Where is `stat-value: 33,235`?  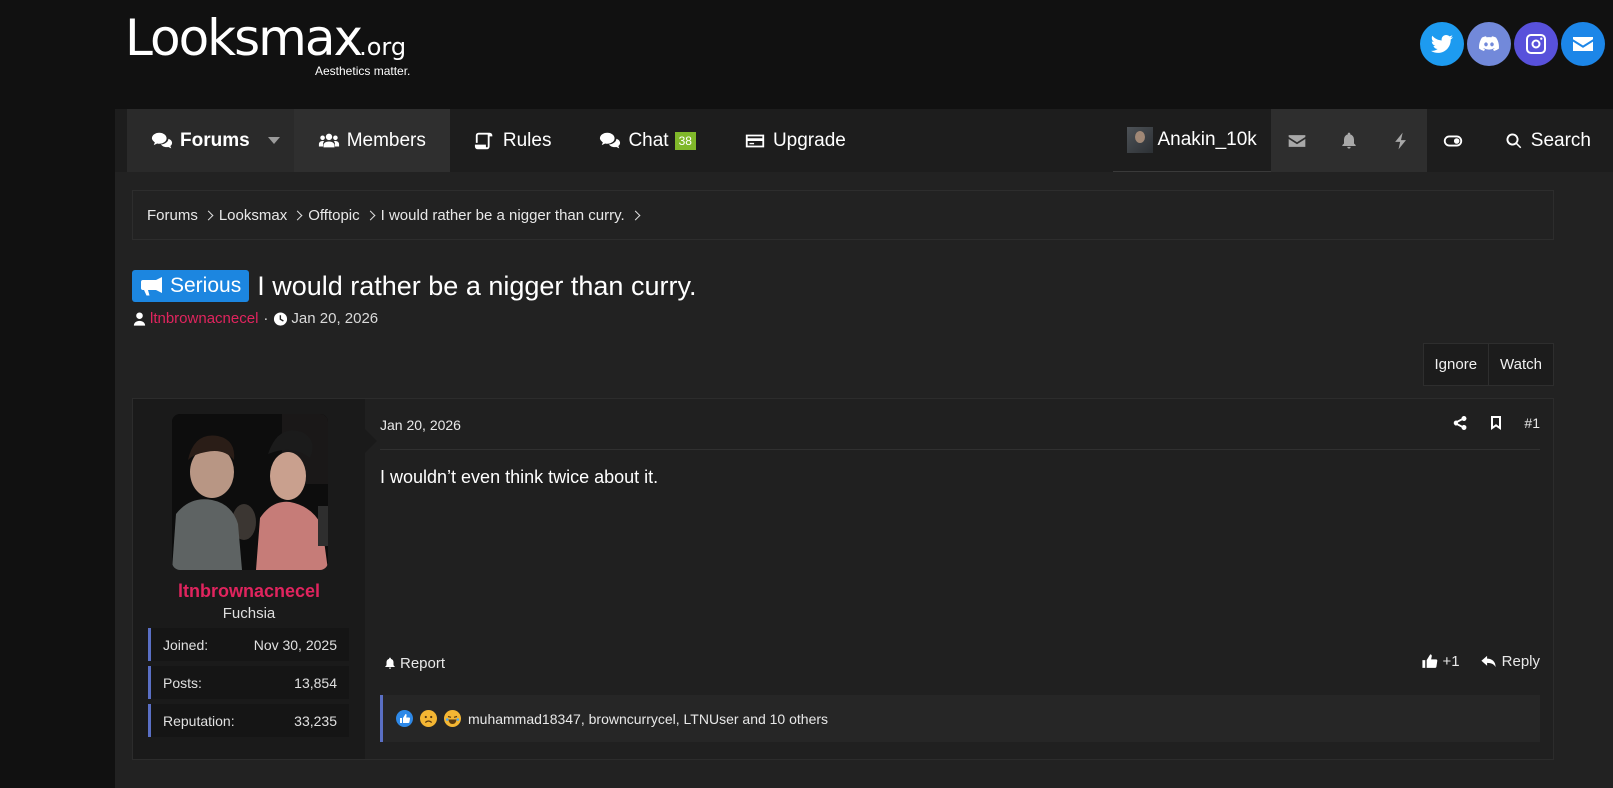 stat-value: 33,235 is located at coordinates (315, 720).